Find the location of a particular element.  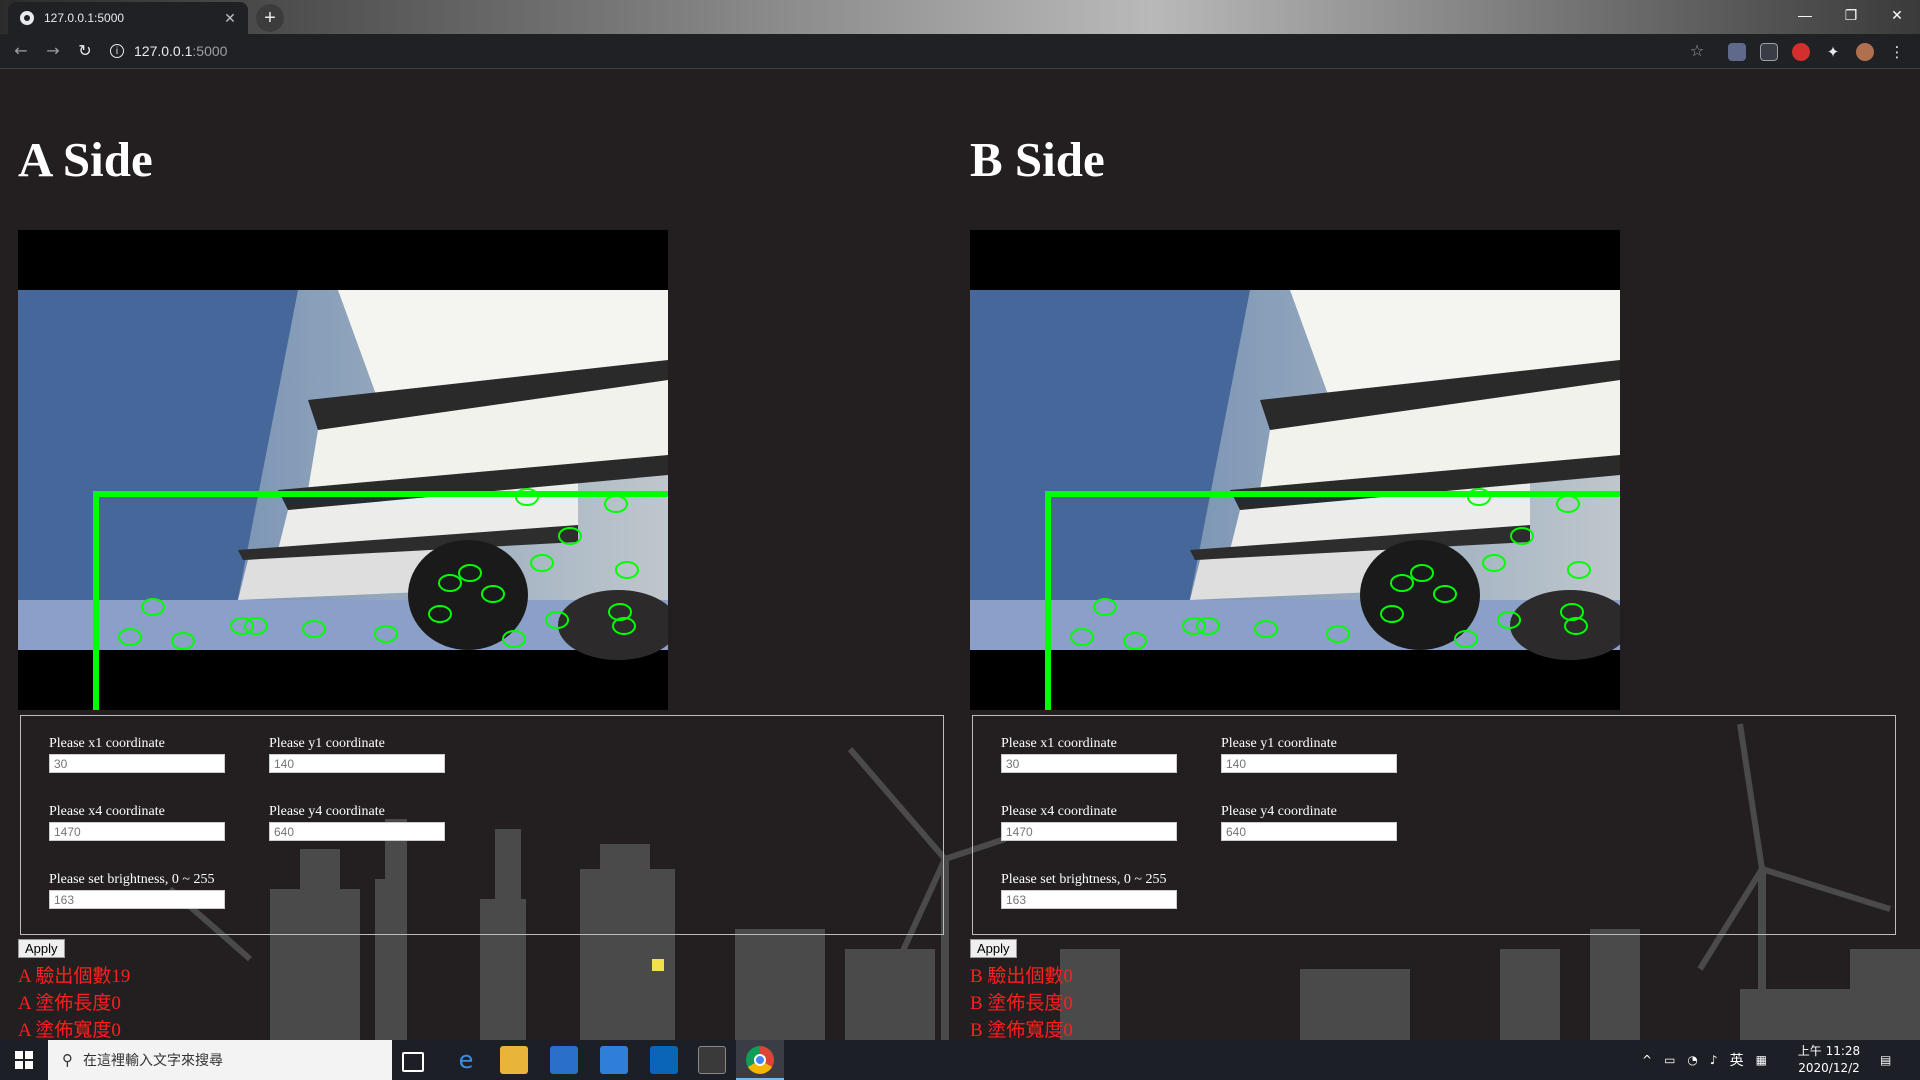

chrome-taskbar-button is located at coordinates (760, 1060).